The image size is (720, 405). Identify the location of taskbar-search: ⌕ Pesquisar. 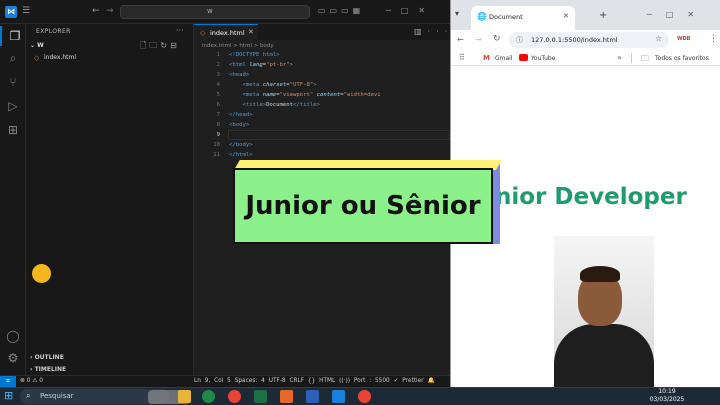
(105, 396).